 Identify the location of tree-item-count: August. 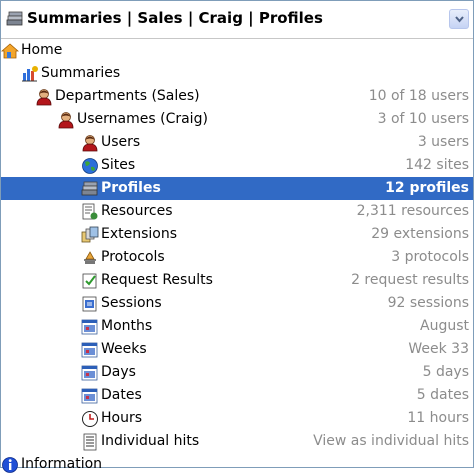
(444, 326).